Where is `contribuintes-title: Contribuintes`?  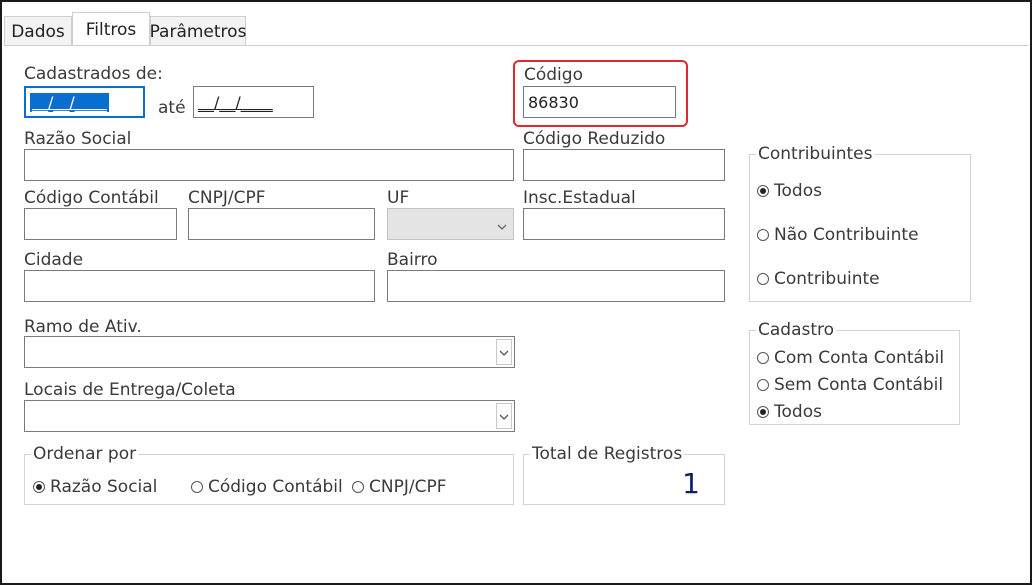 contribuintes-title: Contribuintes is located at coordinates (815, 154).